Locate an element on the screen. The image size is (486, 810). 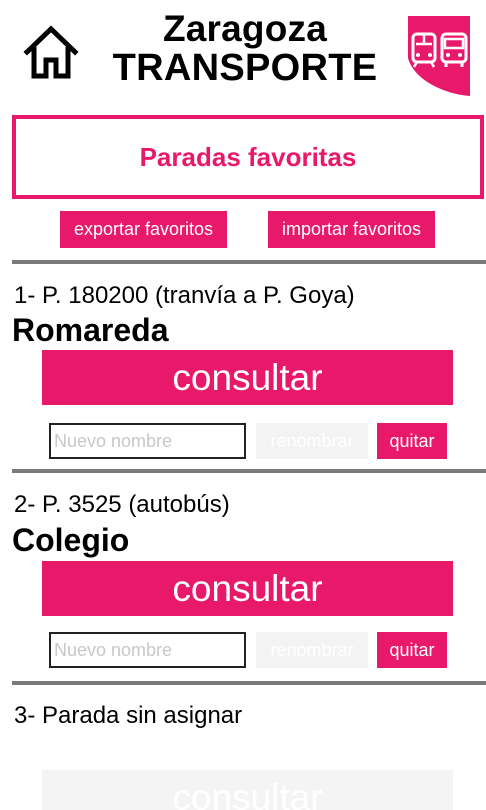
stop-meta: 3- Parada sin asignar is located at coordinates (128, 715).